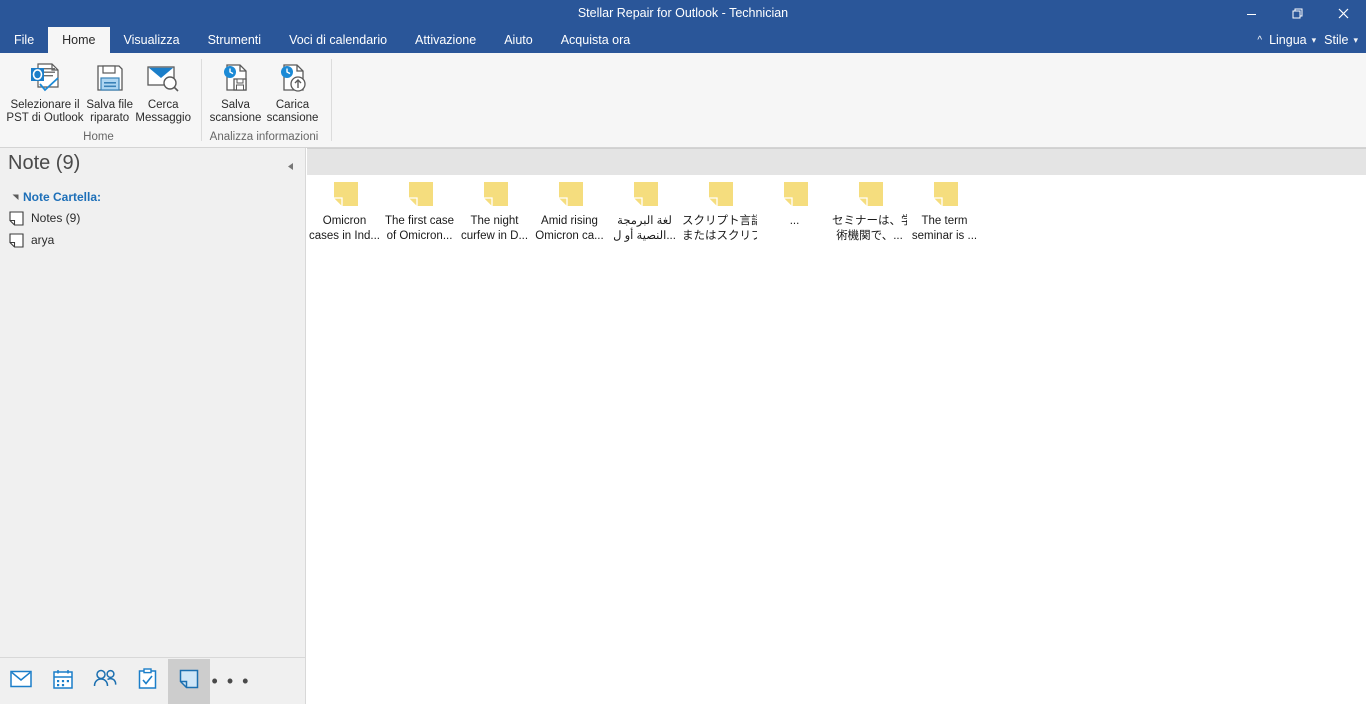 Image resolution: width=1366 pixels, height=704 pixels. I want to click on search-message-label-line1: Cerca, so click(163, 105).